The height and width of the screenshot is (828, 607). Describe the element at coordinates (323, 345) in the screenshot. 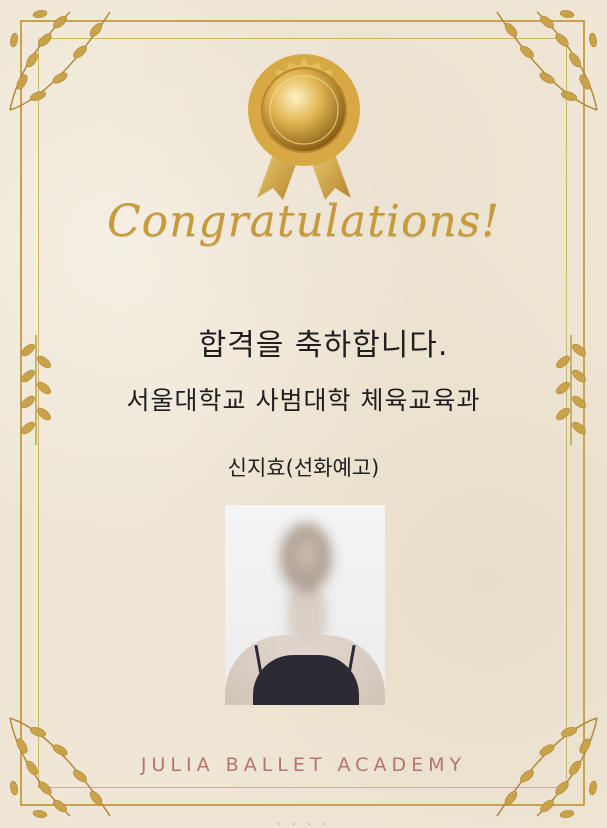

I see `acceptance-message: 합격을 축하합니다.` at that location.